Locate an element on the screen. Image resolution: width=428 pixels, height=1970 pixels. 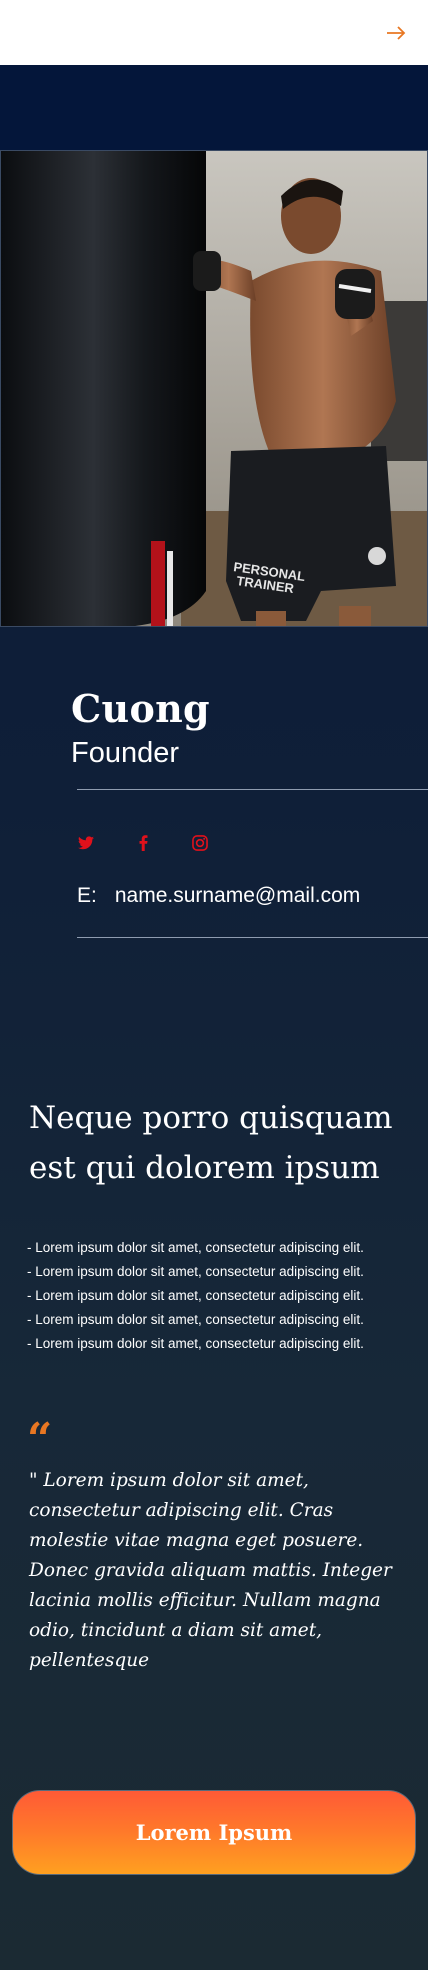
instagram-icon is located at coordinates (200, 843).